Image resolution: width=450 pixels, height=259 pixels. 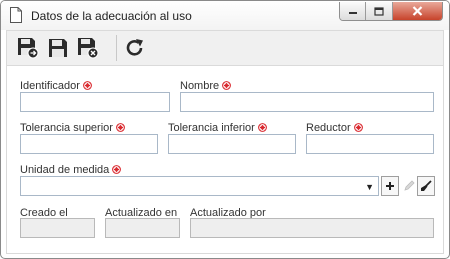 I want to click on title-bar: Datos de la adecuación al uso, so click(x=225, y=15).